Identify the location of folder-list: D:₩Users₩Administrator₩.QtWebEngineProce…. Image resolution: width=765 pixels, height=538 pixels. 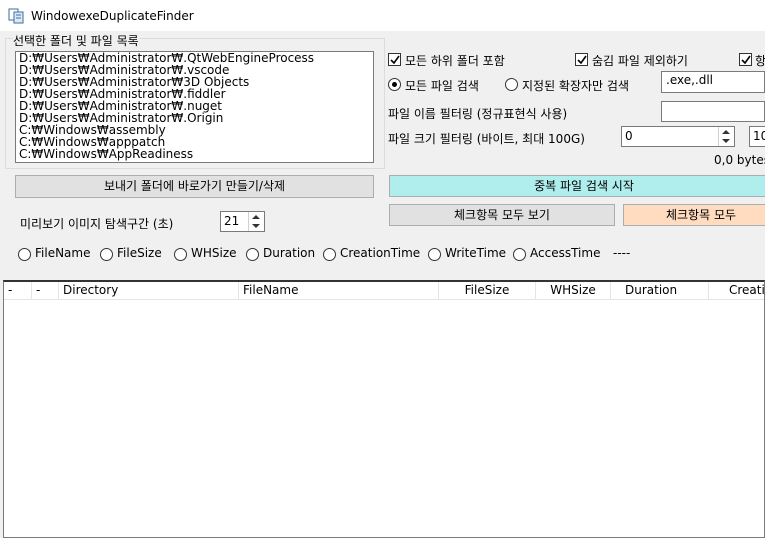
(194, 107).